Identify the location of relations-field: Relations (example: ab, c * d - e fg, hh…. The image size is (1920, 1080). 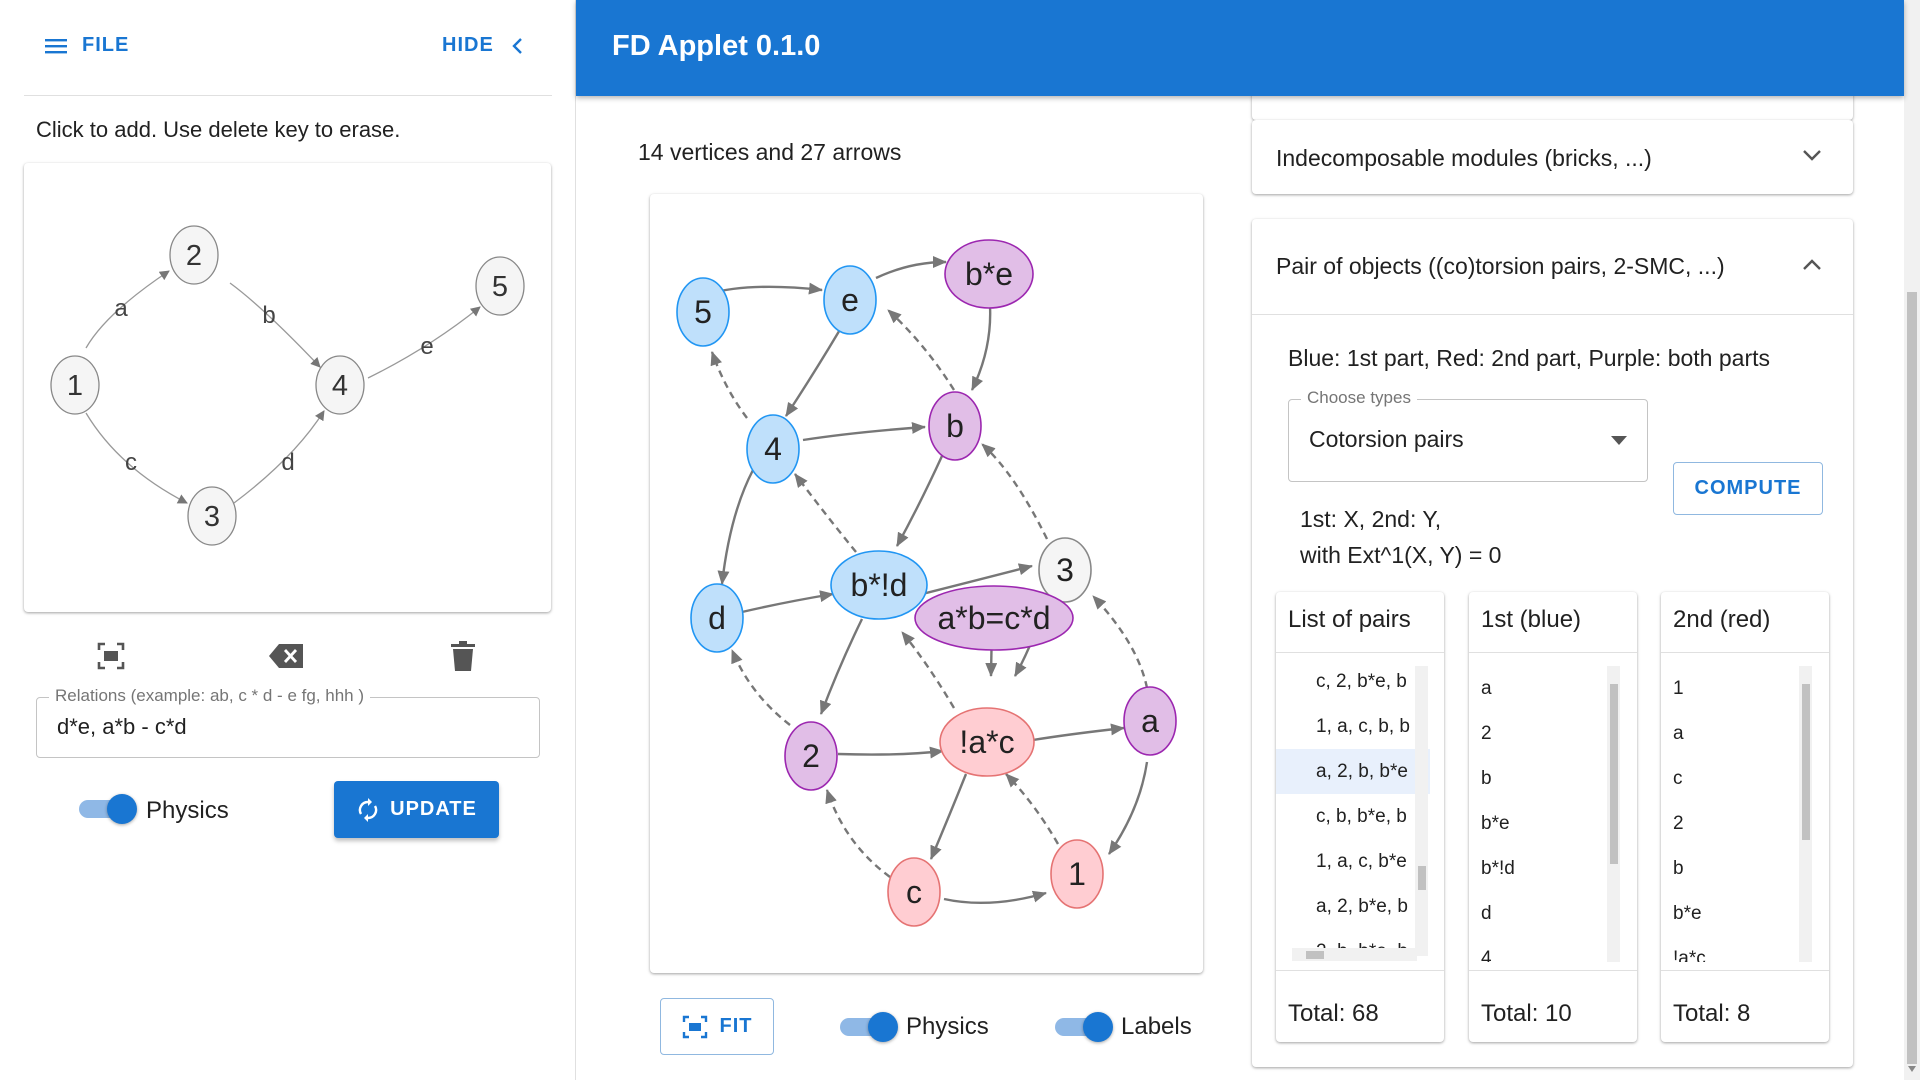
(288, 722).